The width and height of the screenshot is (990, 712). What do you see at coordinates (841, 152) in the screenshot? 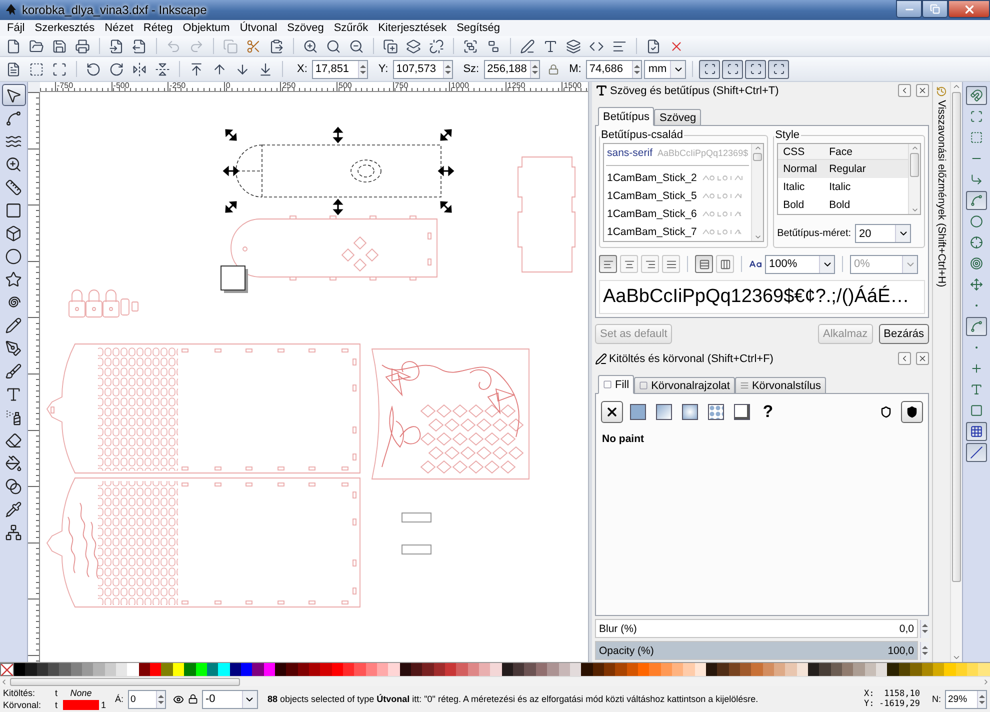
I see `column-header: Face` at bounding box center [841, 152].